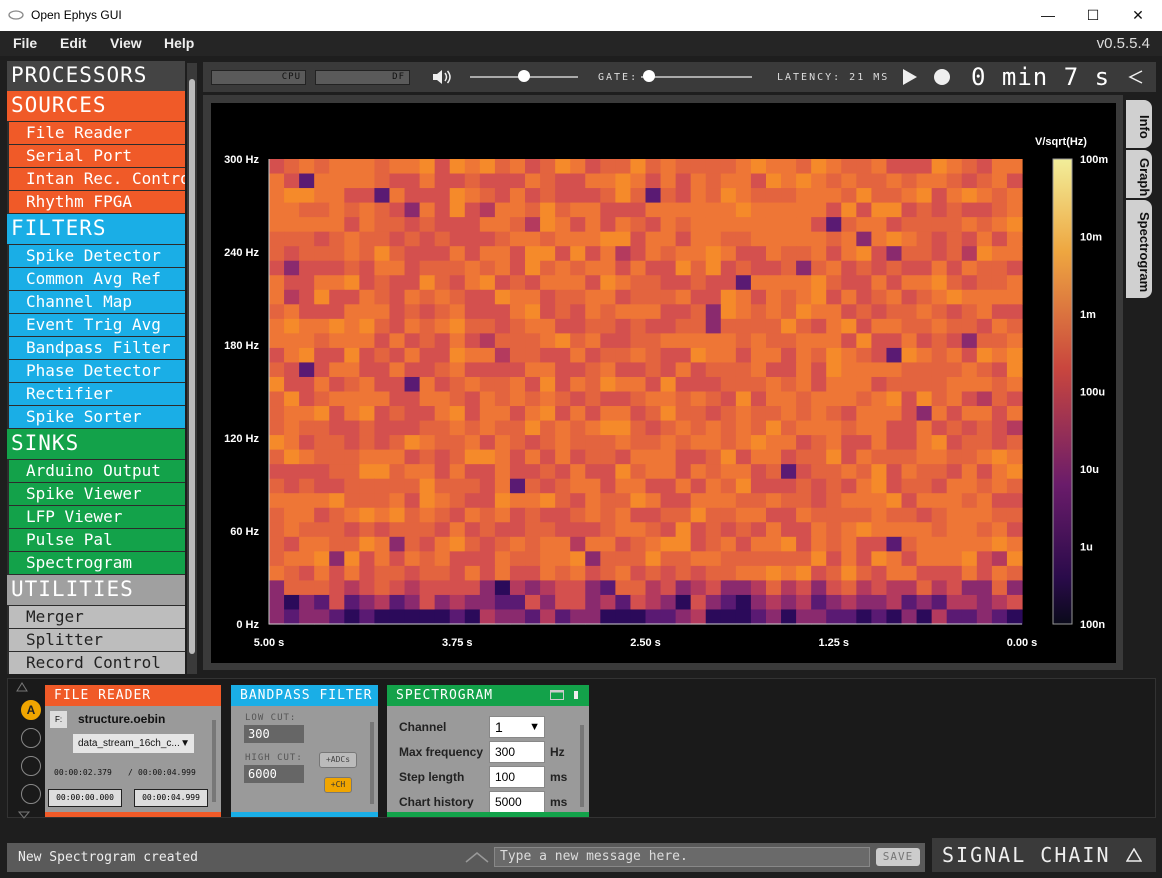 This screenshot has height=878, width=1162. What do you see at coordinates (97, 371) in the screenshot?
I see `processor-item-phase-detector: Phase Detector` at bounding box center [97, 371].